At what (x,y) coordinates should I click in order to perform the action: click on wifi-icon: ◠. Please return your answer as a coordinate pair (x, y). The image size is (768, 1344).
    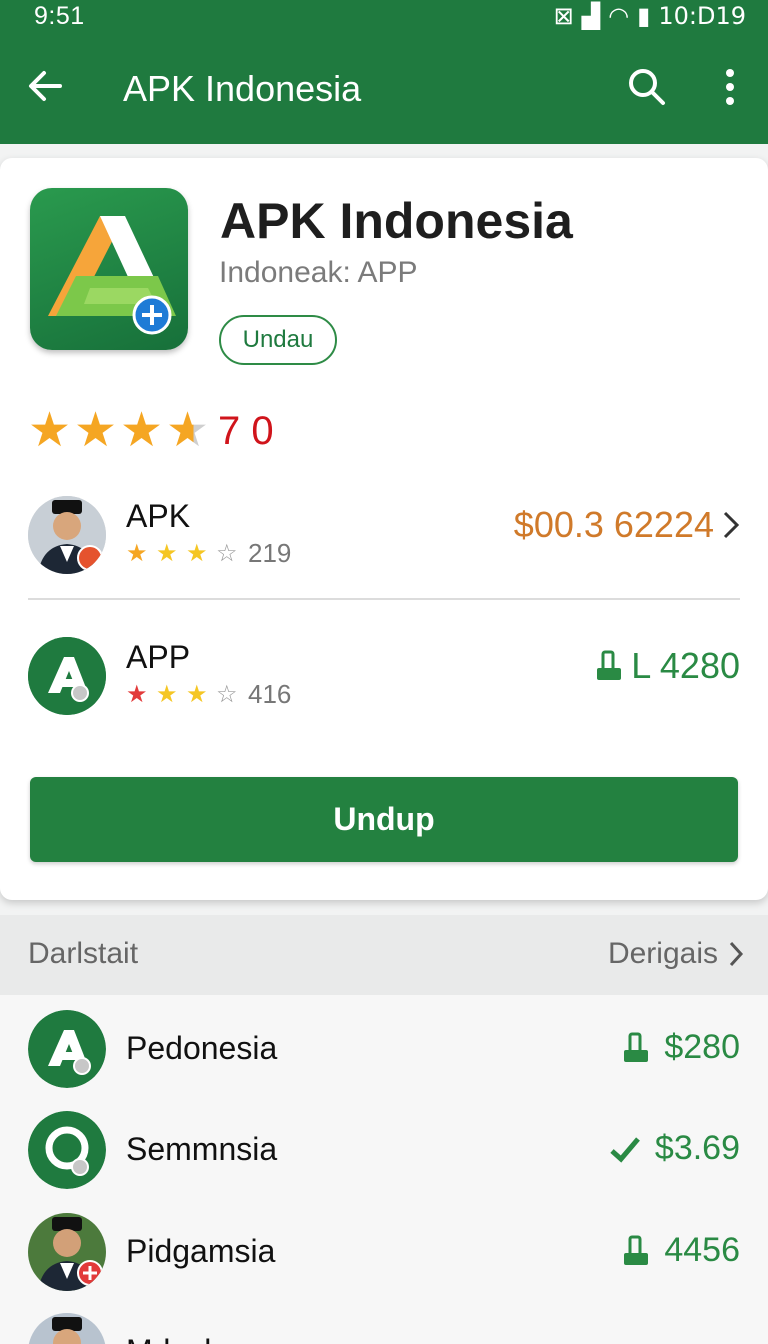
    Looking at the image, I should click on (619, 16).